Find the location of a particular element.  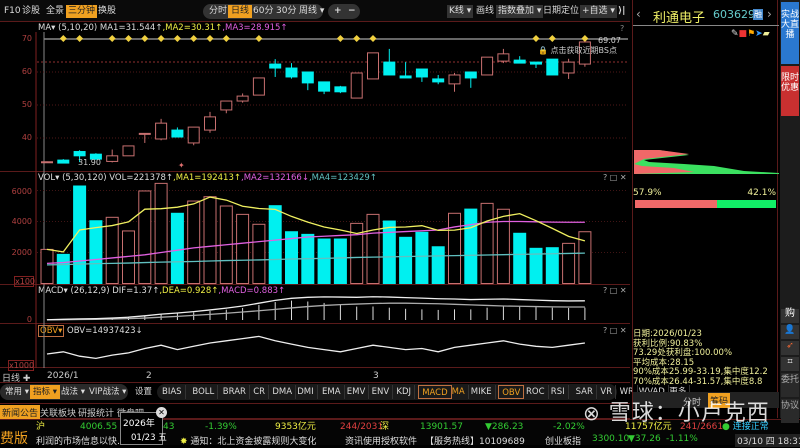

tooltip-close-icon: ✕ is located at coordinates (161, 412).